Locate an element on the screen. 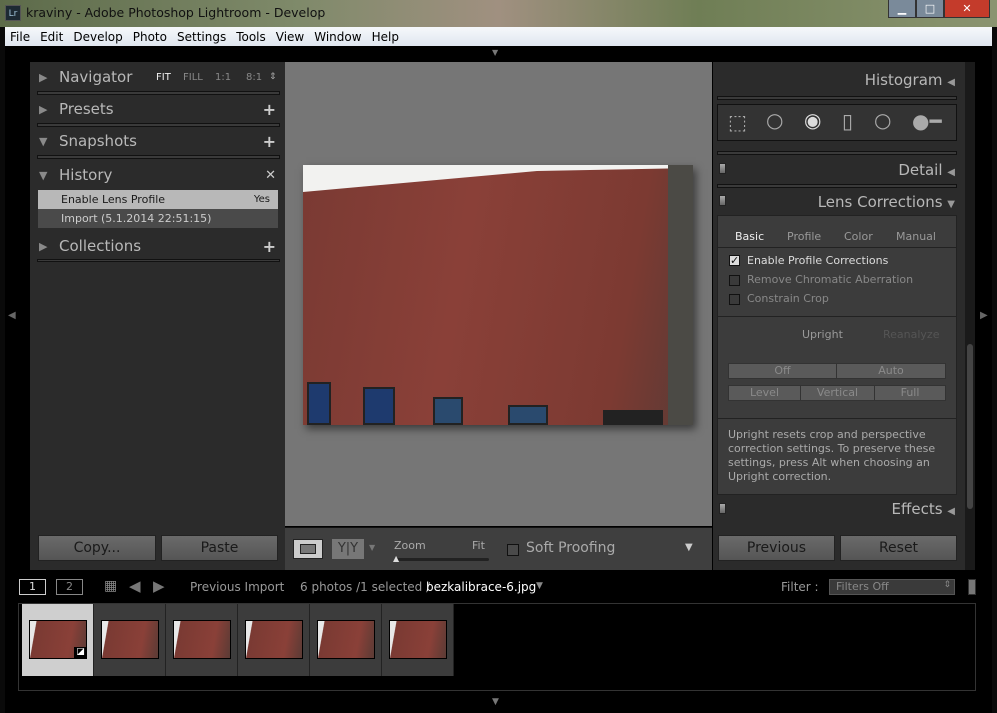 The height and width of the screenshot is (713, 997). graduated-filter-icon: ▯ is located at coordinates (847, 121).